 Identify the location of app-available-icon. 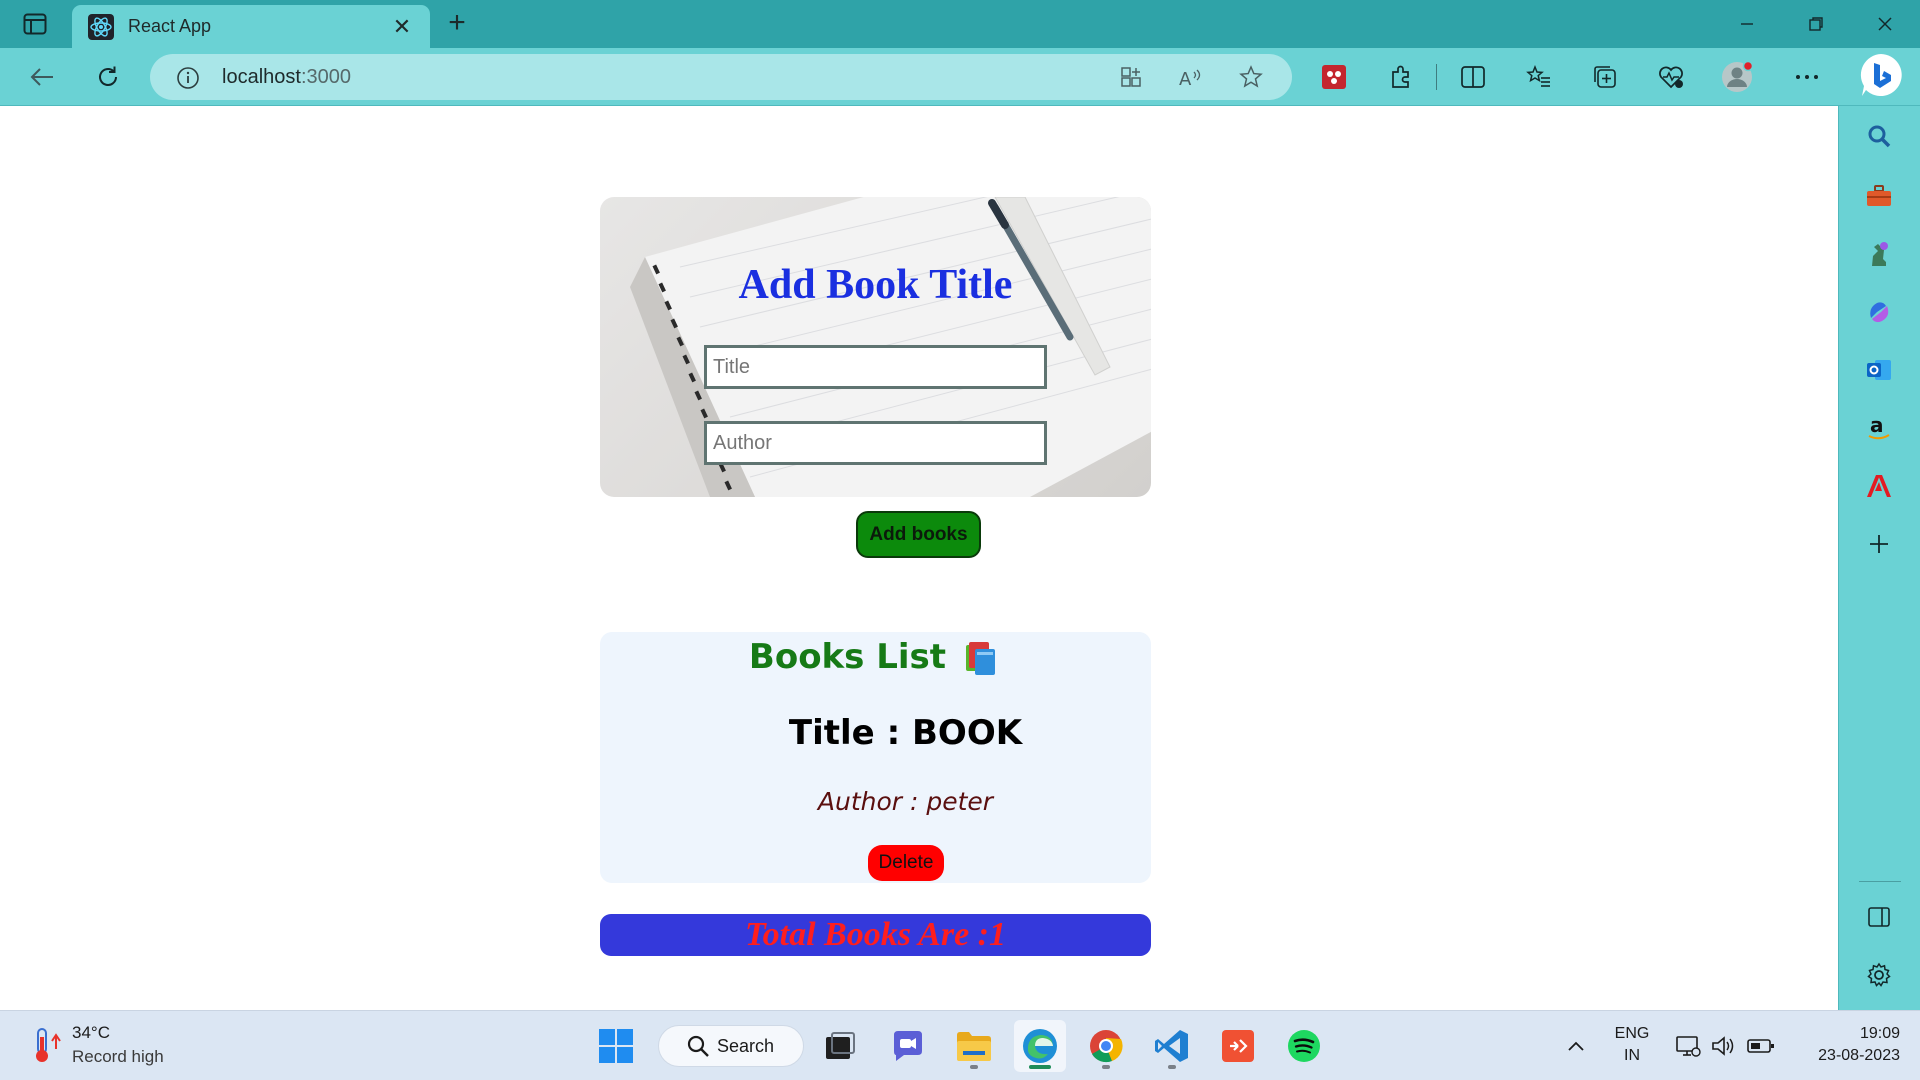
(1131, 77).